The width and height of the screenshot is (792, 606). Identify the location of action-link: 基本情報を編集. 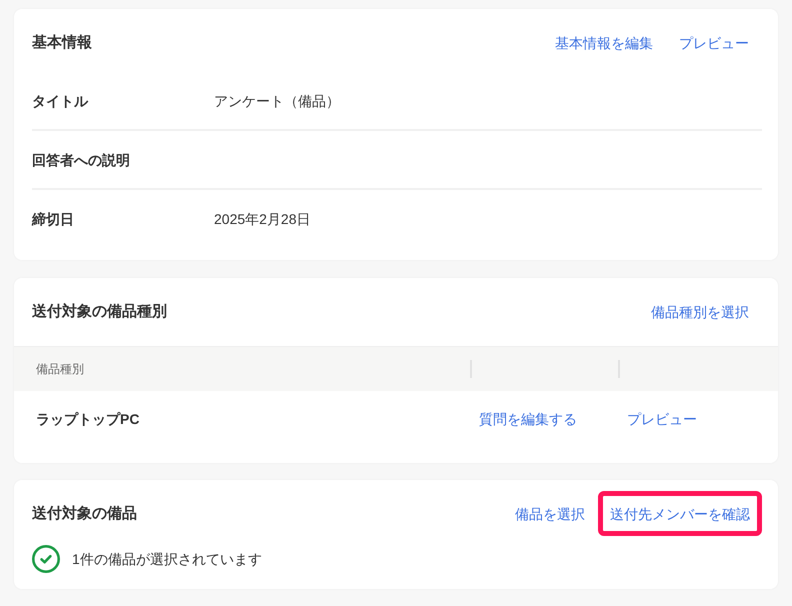
(604, 42).